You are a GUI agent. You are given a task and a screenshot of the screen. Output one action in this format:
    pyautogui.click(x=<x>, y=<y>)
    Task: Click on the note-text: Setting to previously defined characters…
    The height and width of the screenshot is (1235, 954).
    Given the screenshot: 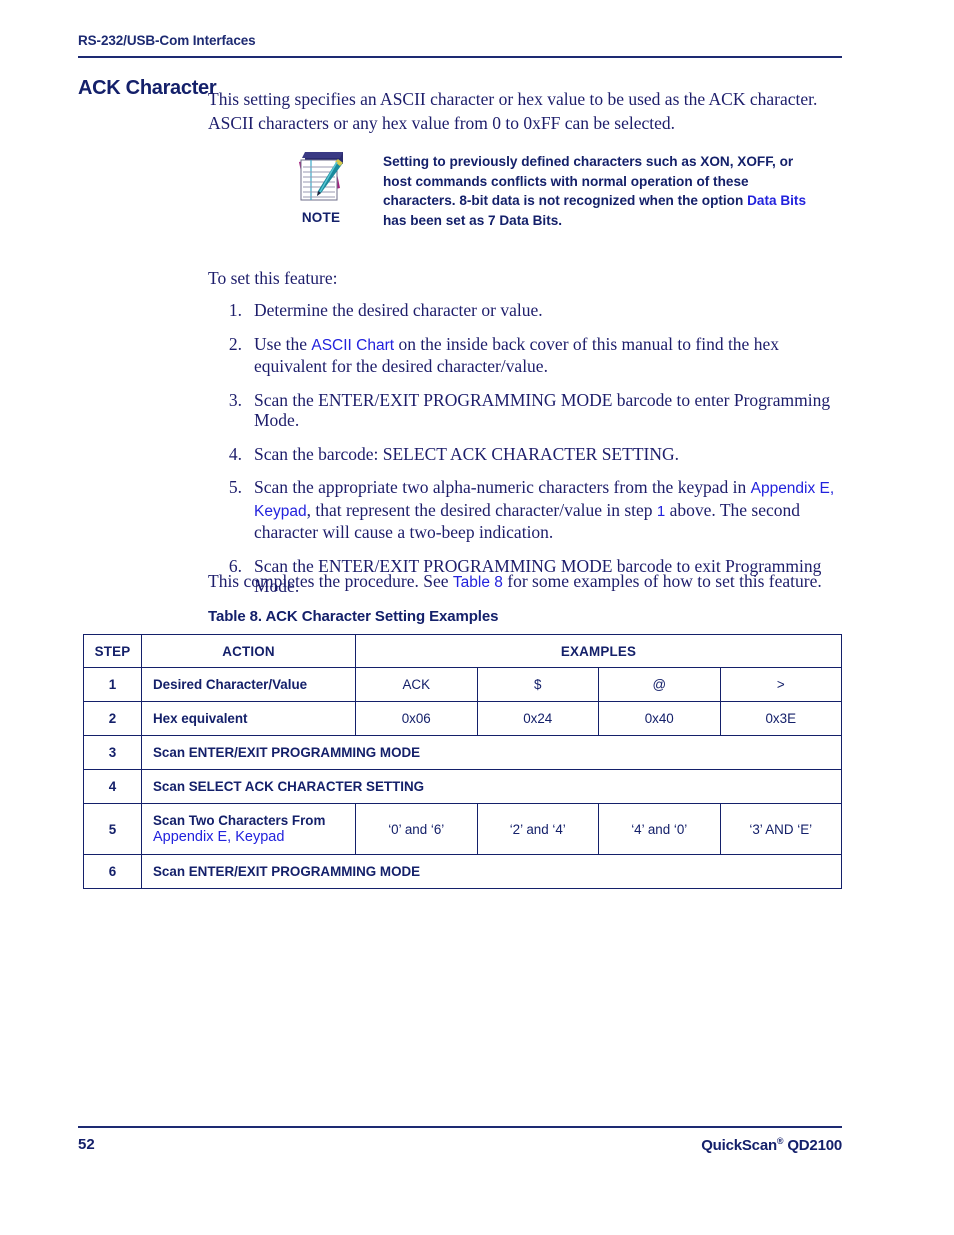 What is the action you would take?
    pyautogui.click(x=595, y=191)
    